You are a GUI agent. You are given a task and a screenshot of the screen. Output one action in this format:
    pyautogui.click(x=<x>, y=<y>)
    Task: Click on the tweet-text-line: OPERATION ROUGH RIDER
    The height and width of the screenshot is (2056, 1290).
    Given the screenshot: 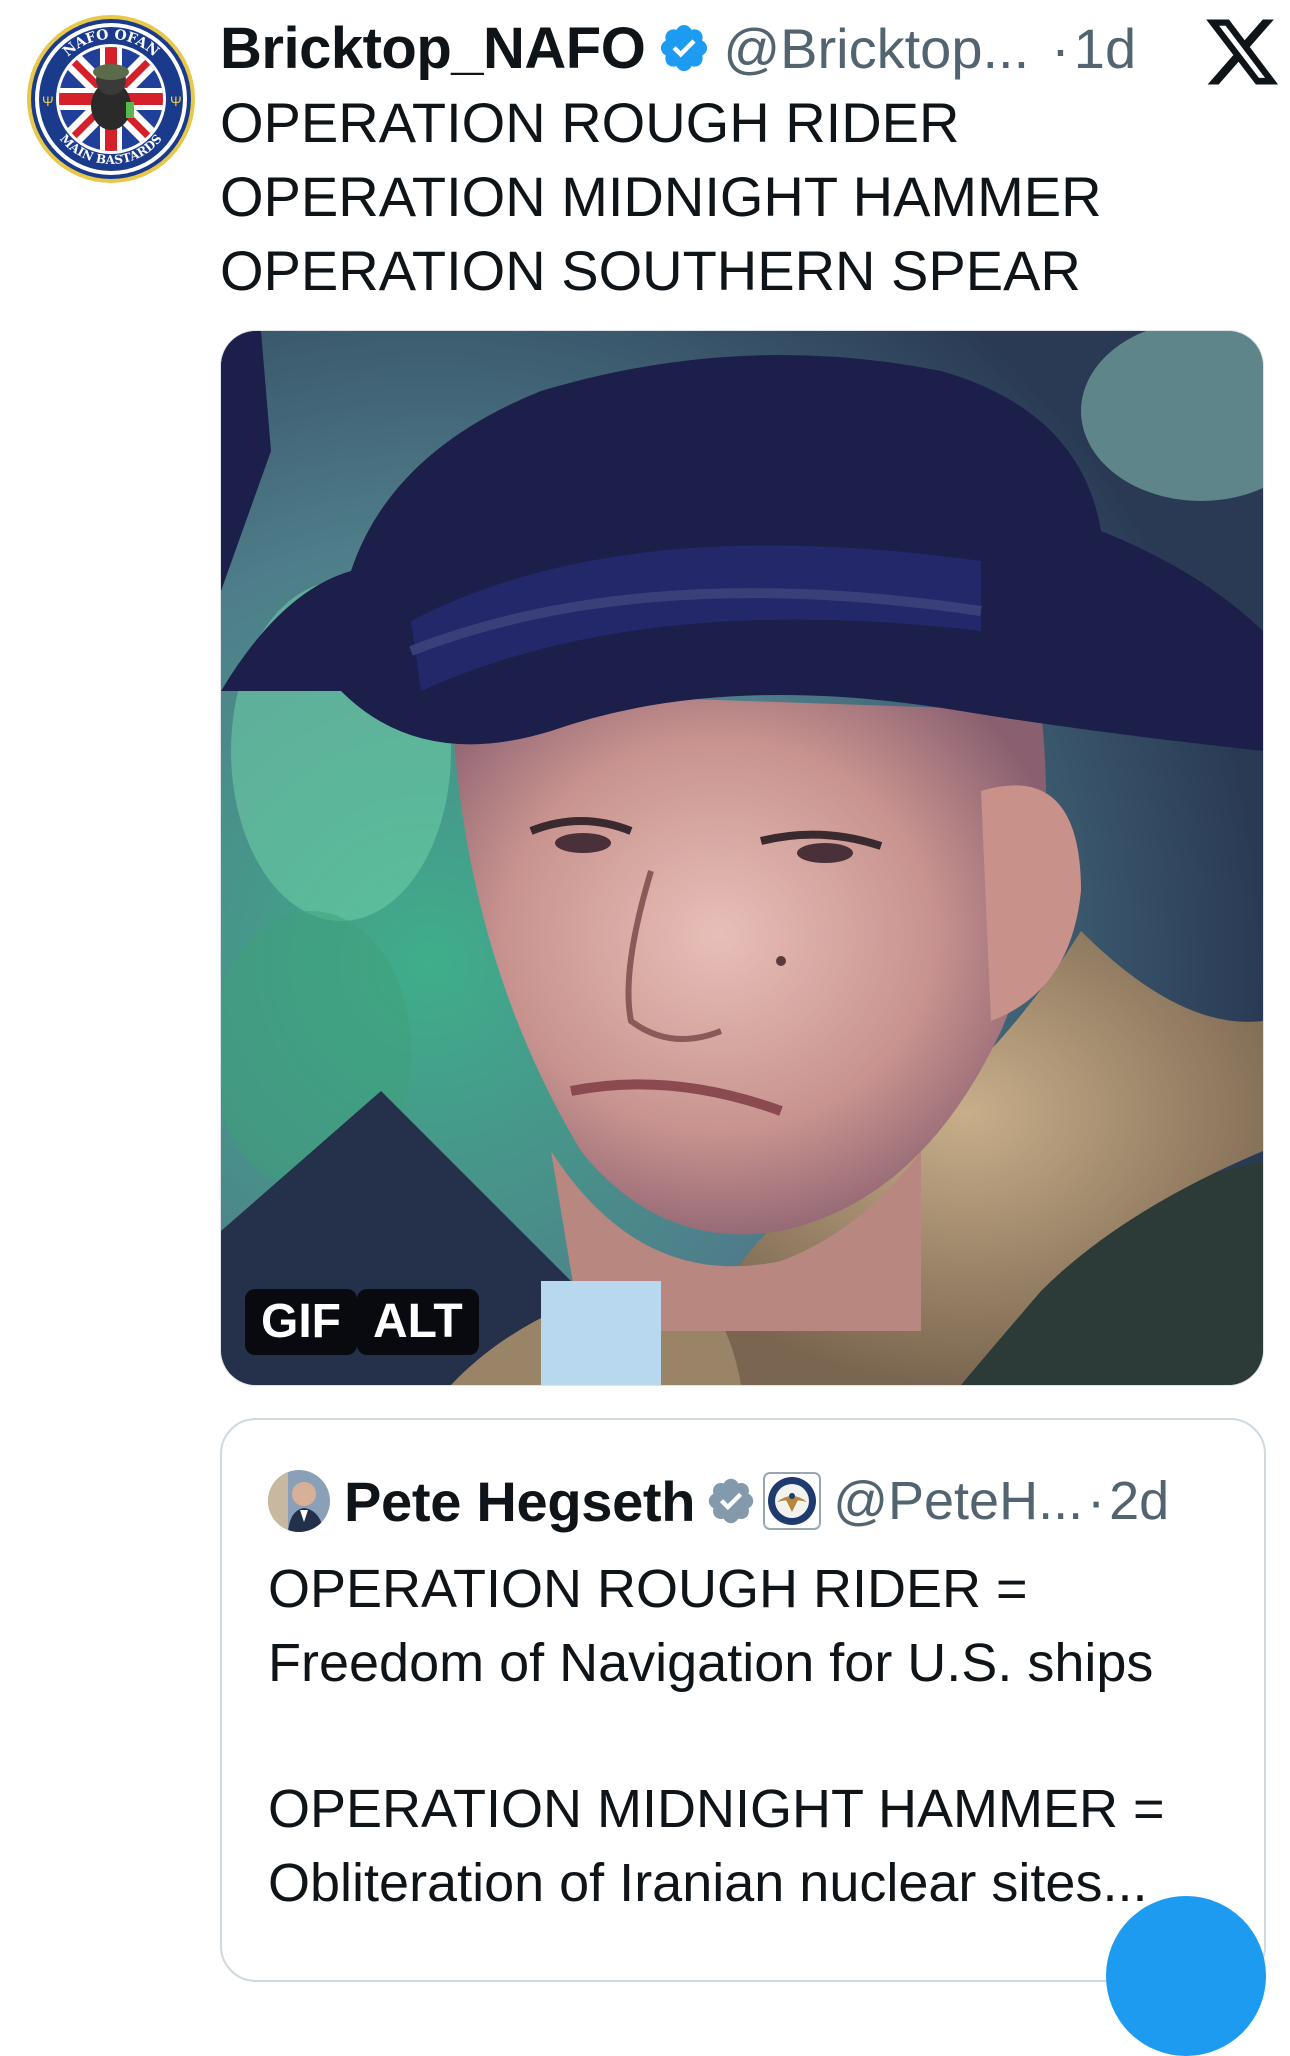 What is the action you would take?
    pyautogui.click(x=590, y=122)
    